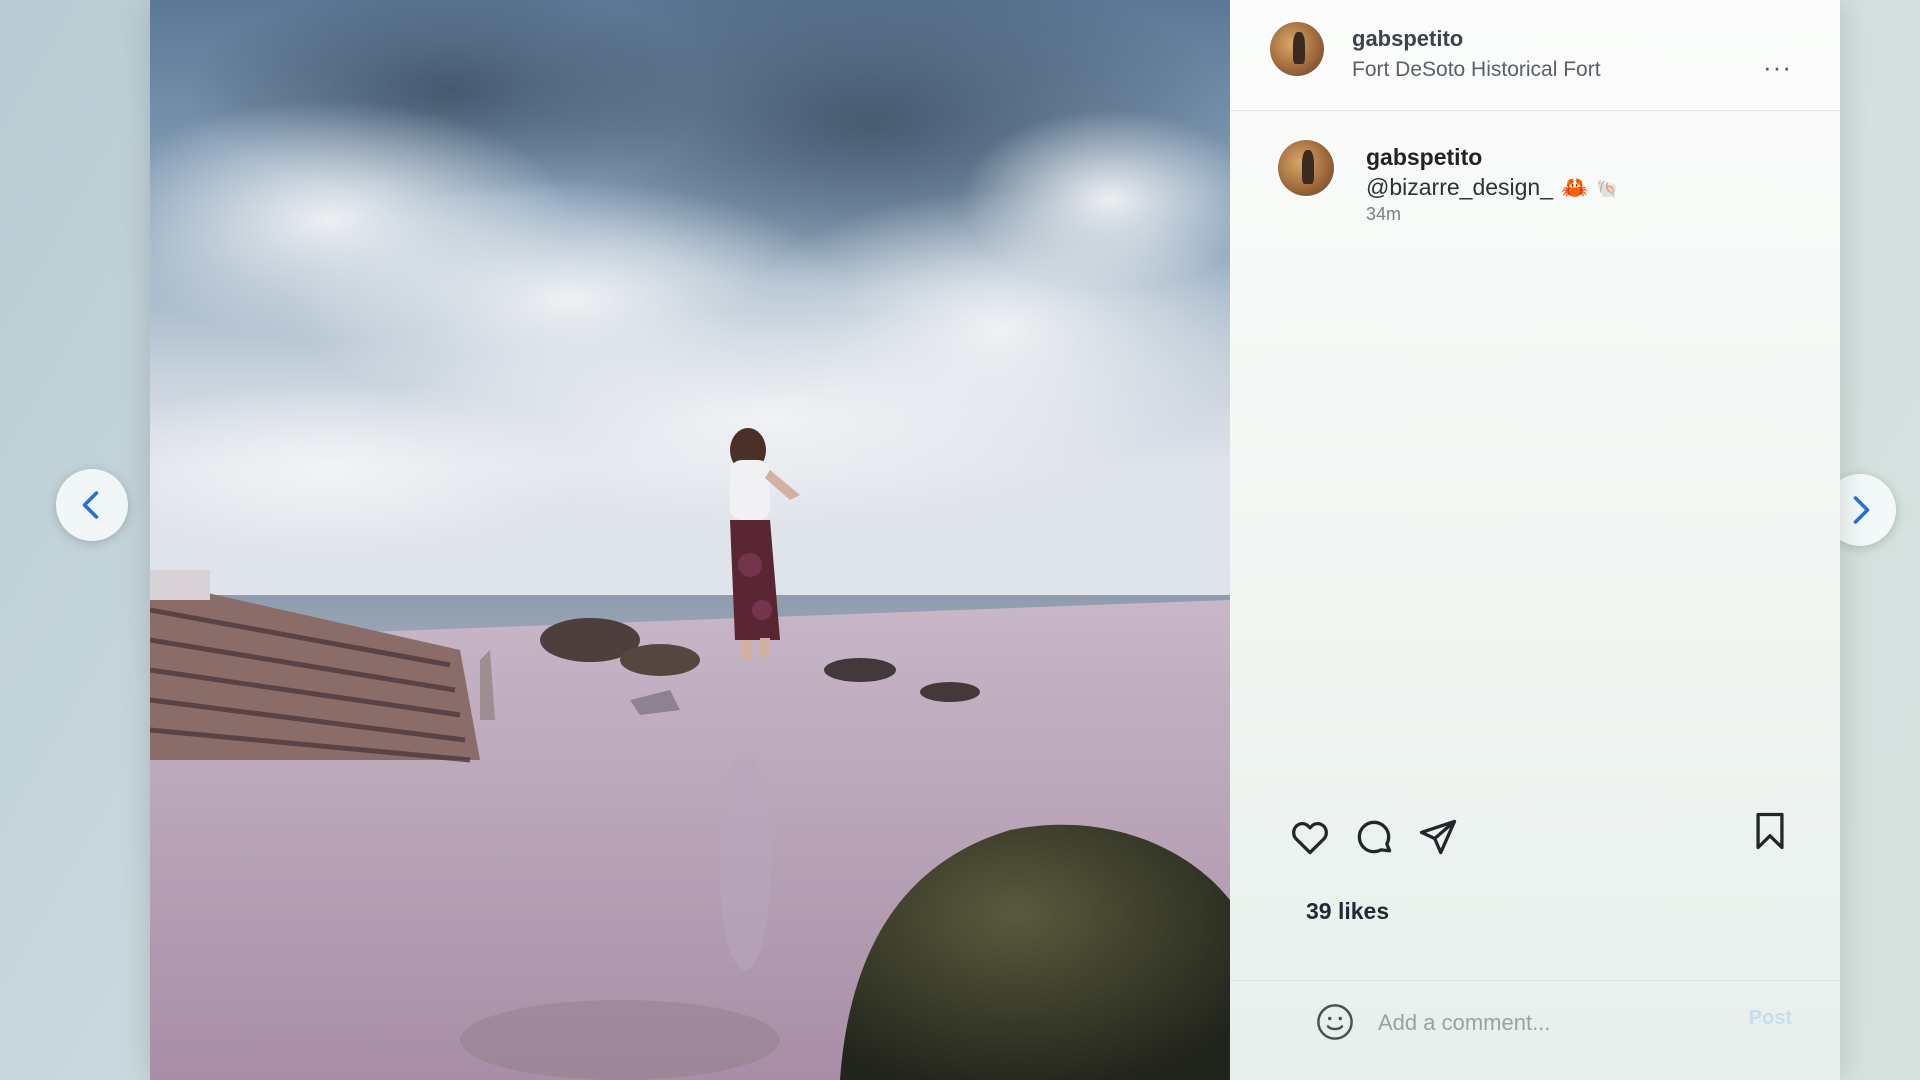  What do you see at coordinates (1861, 510) in the screenshot?
I see `chevron-right-icon` at bounding box center [1861, 510].